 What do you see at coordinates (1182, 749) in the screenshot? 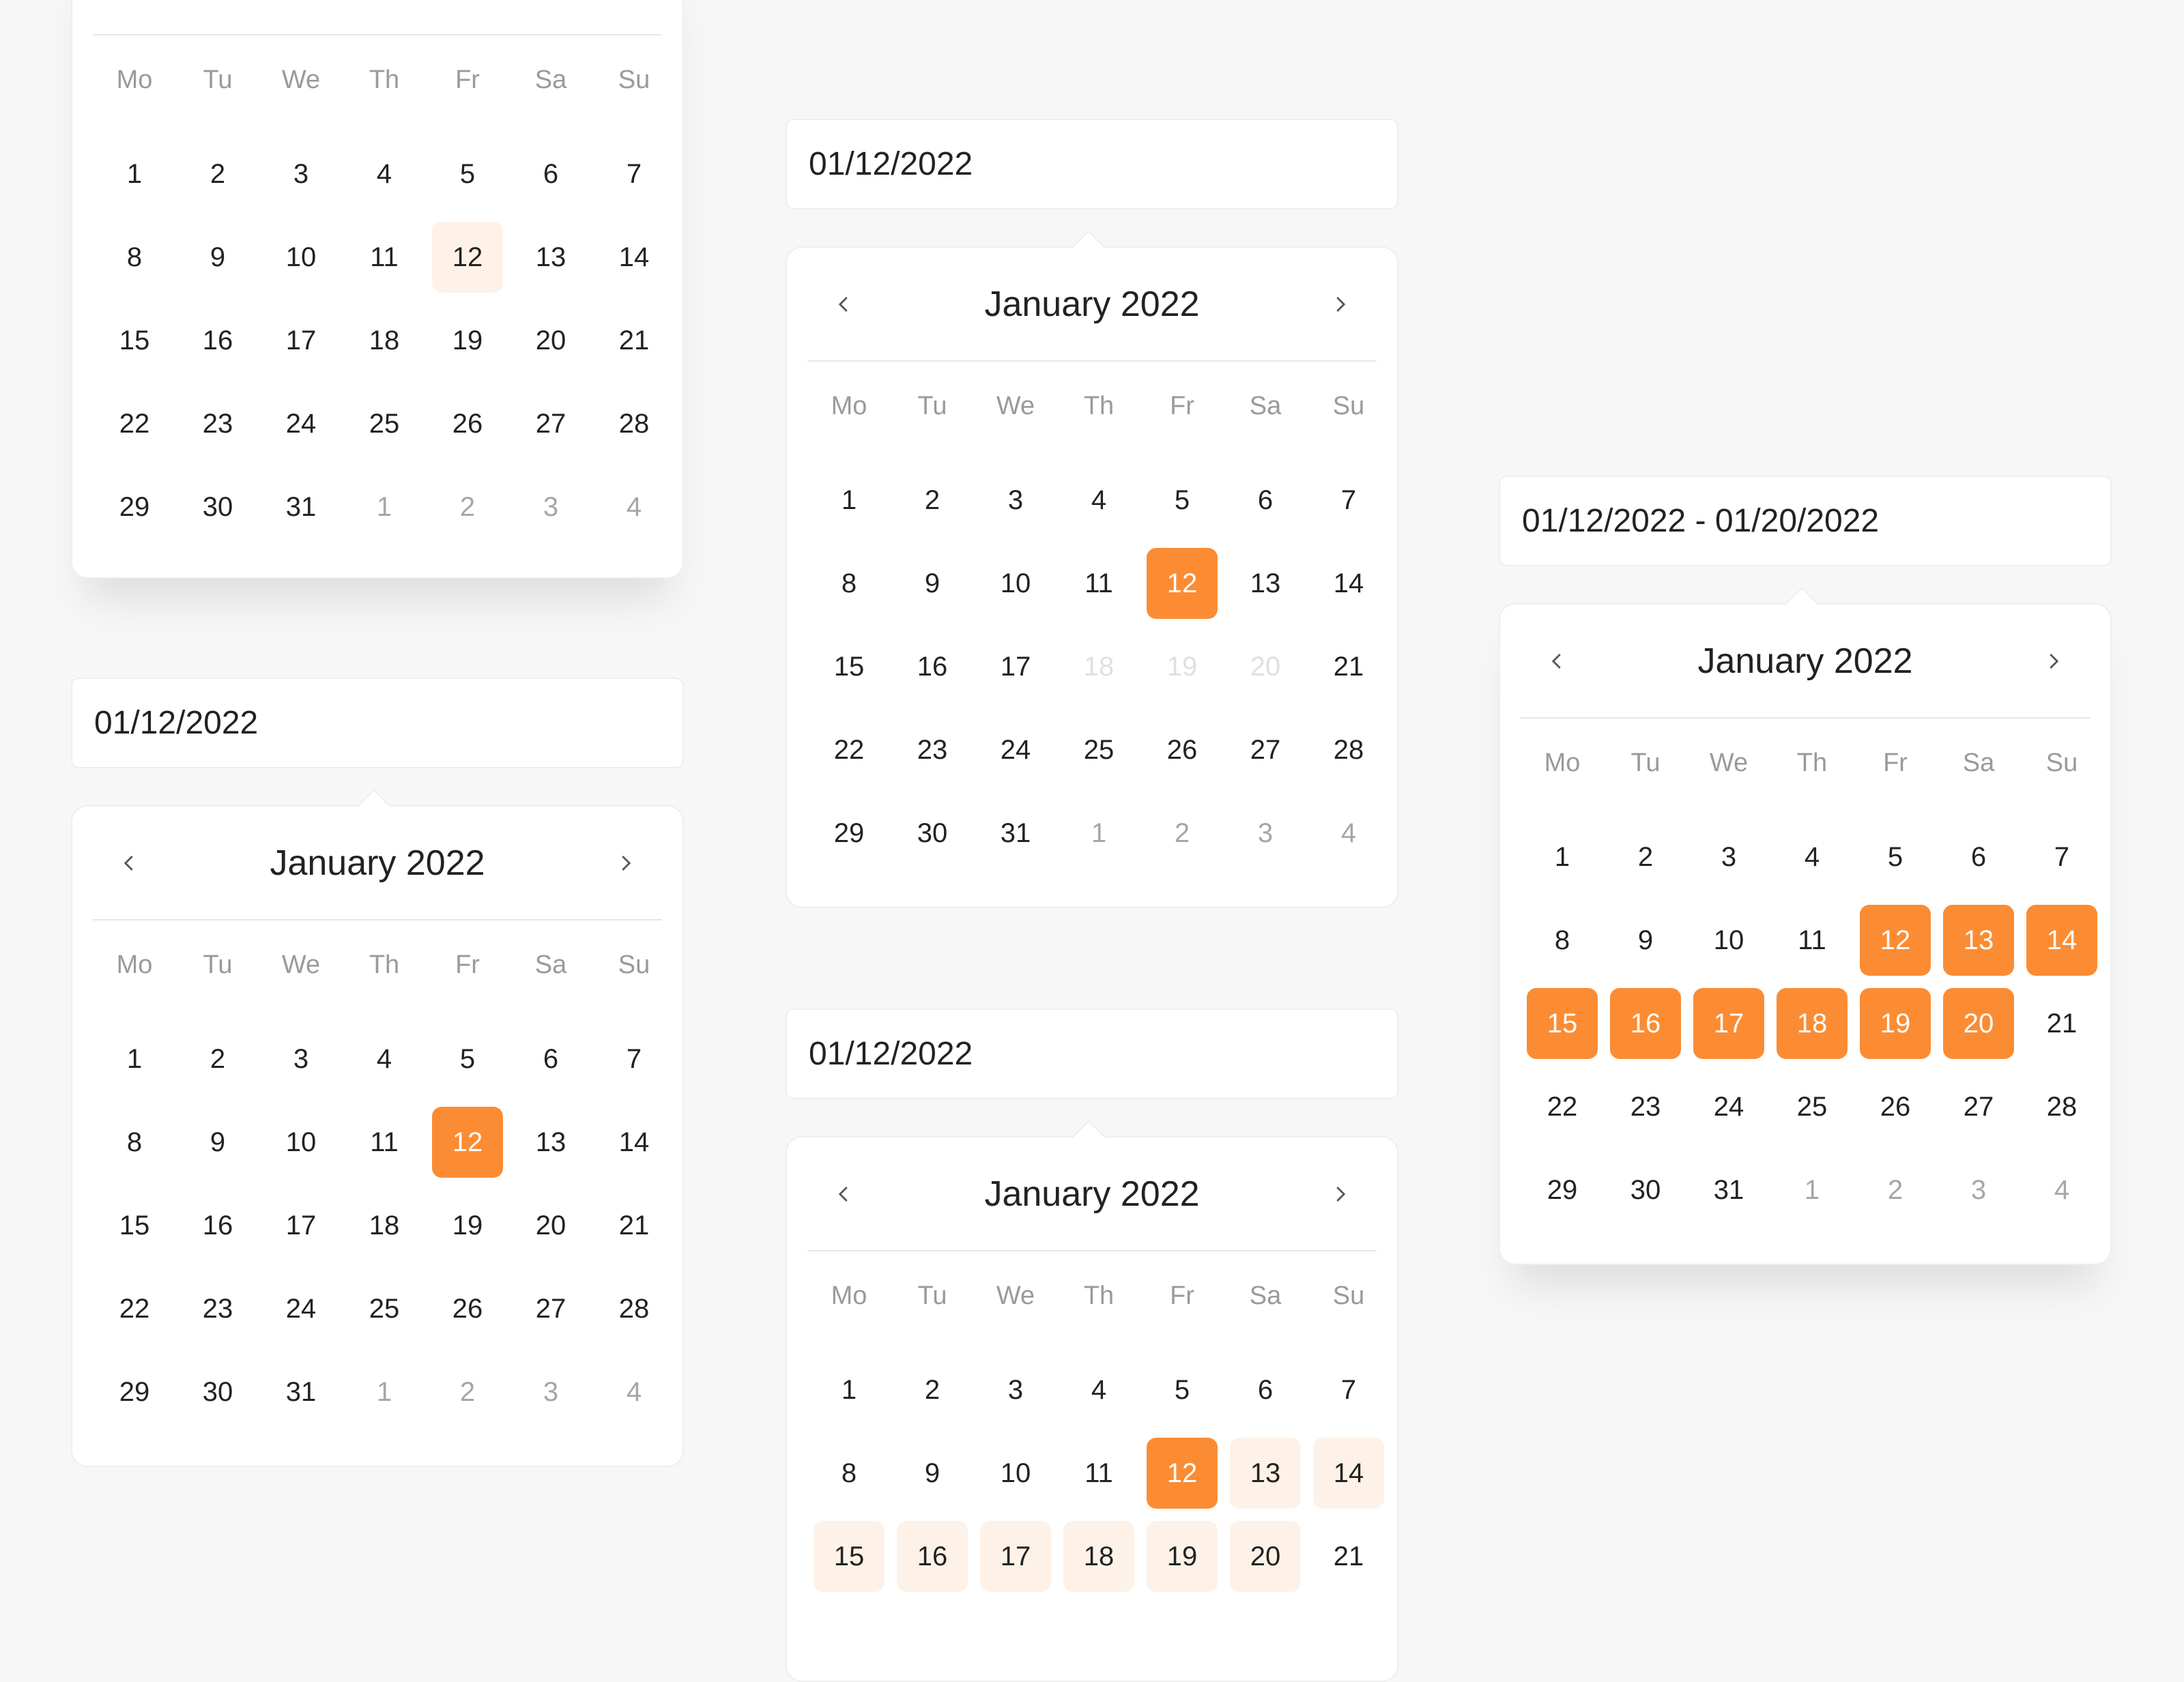
I see `day-cell: 26` at bounding box center [1182, 749].